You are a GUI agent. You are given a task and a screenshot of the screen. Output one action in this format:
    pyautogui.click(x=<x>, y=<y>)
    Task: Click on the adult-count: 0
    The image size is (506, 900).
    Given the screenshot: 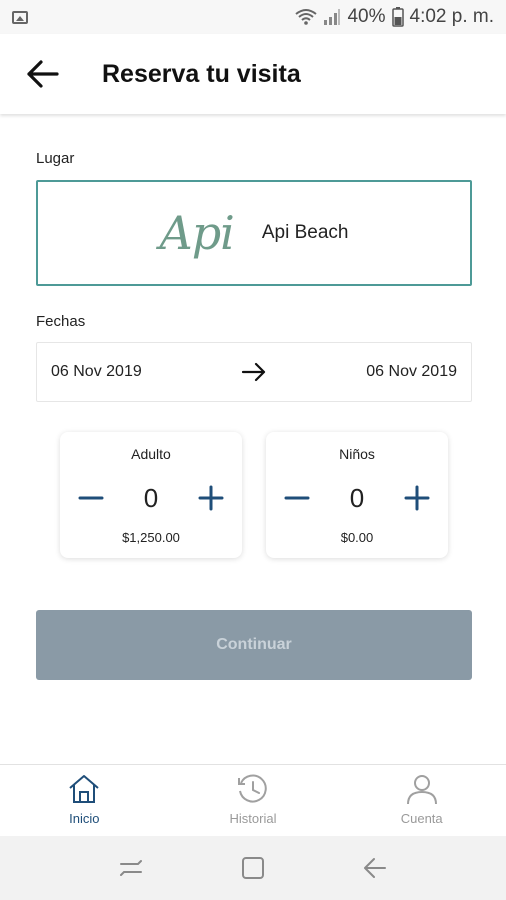 What is the action you would take?
    pyautogui.click(x=151, y=497)
    